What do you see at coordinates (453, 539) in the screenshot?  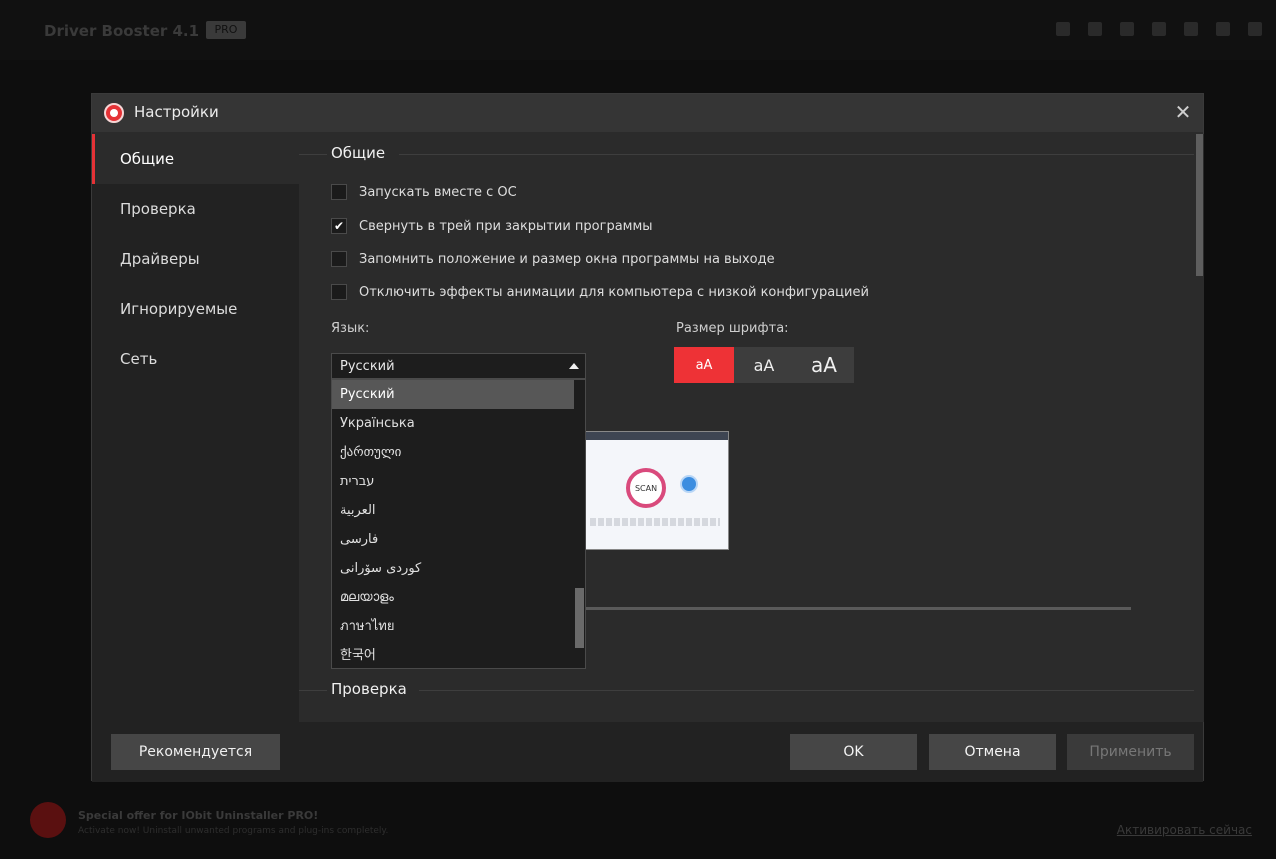 I see `language-option: فارسی` at bounding box center [453, 539].